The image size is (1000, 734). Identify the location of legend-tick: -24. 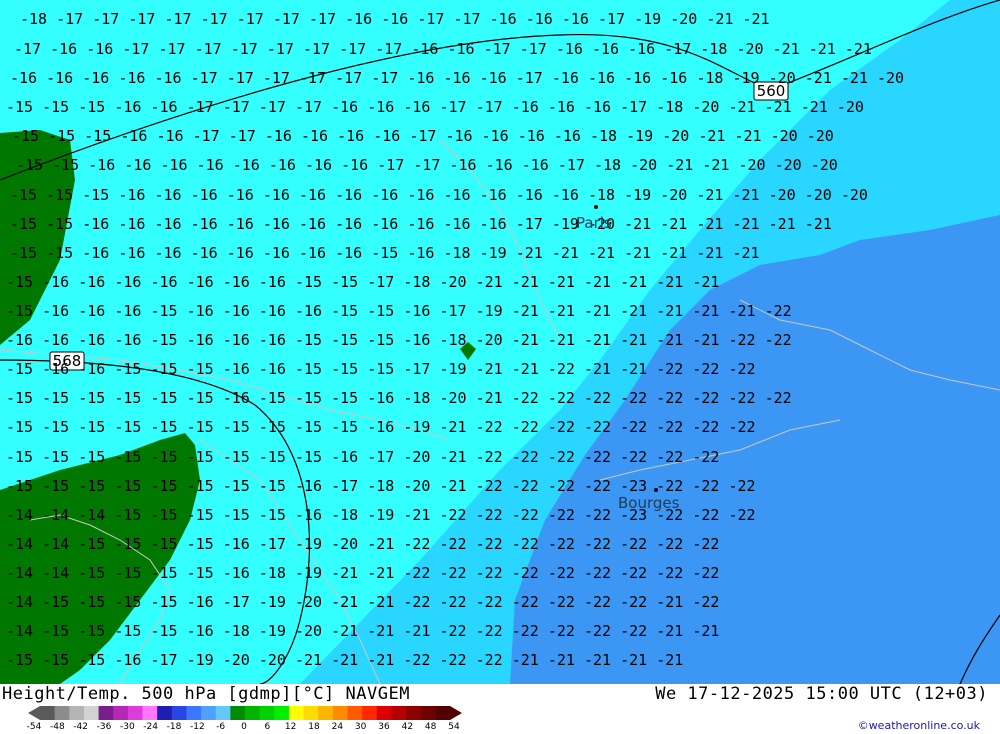
(151, 727).